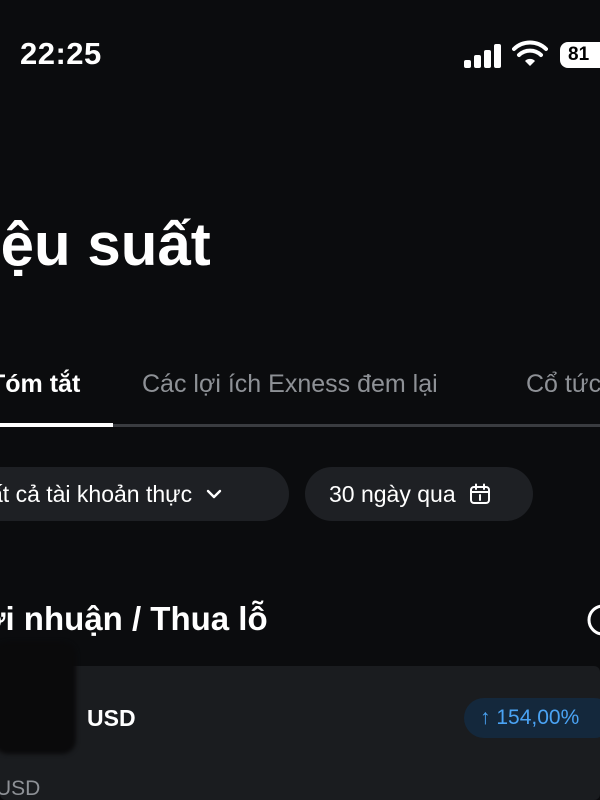 This screenshot has height=800, width=600. Describe the element at coordinates (214, 494) in the screenshot. I see `chevron-down-icon` at that location.